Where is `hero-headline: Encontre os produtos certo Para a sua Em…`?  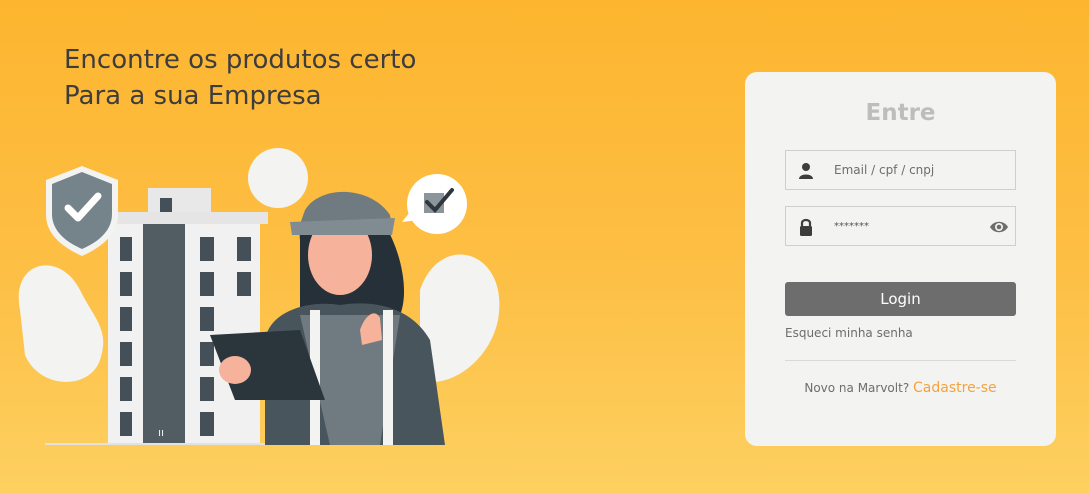 hero-headline: Encontre os produtos certo Para a sua Em… is located at coordinates (240, 78).